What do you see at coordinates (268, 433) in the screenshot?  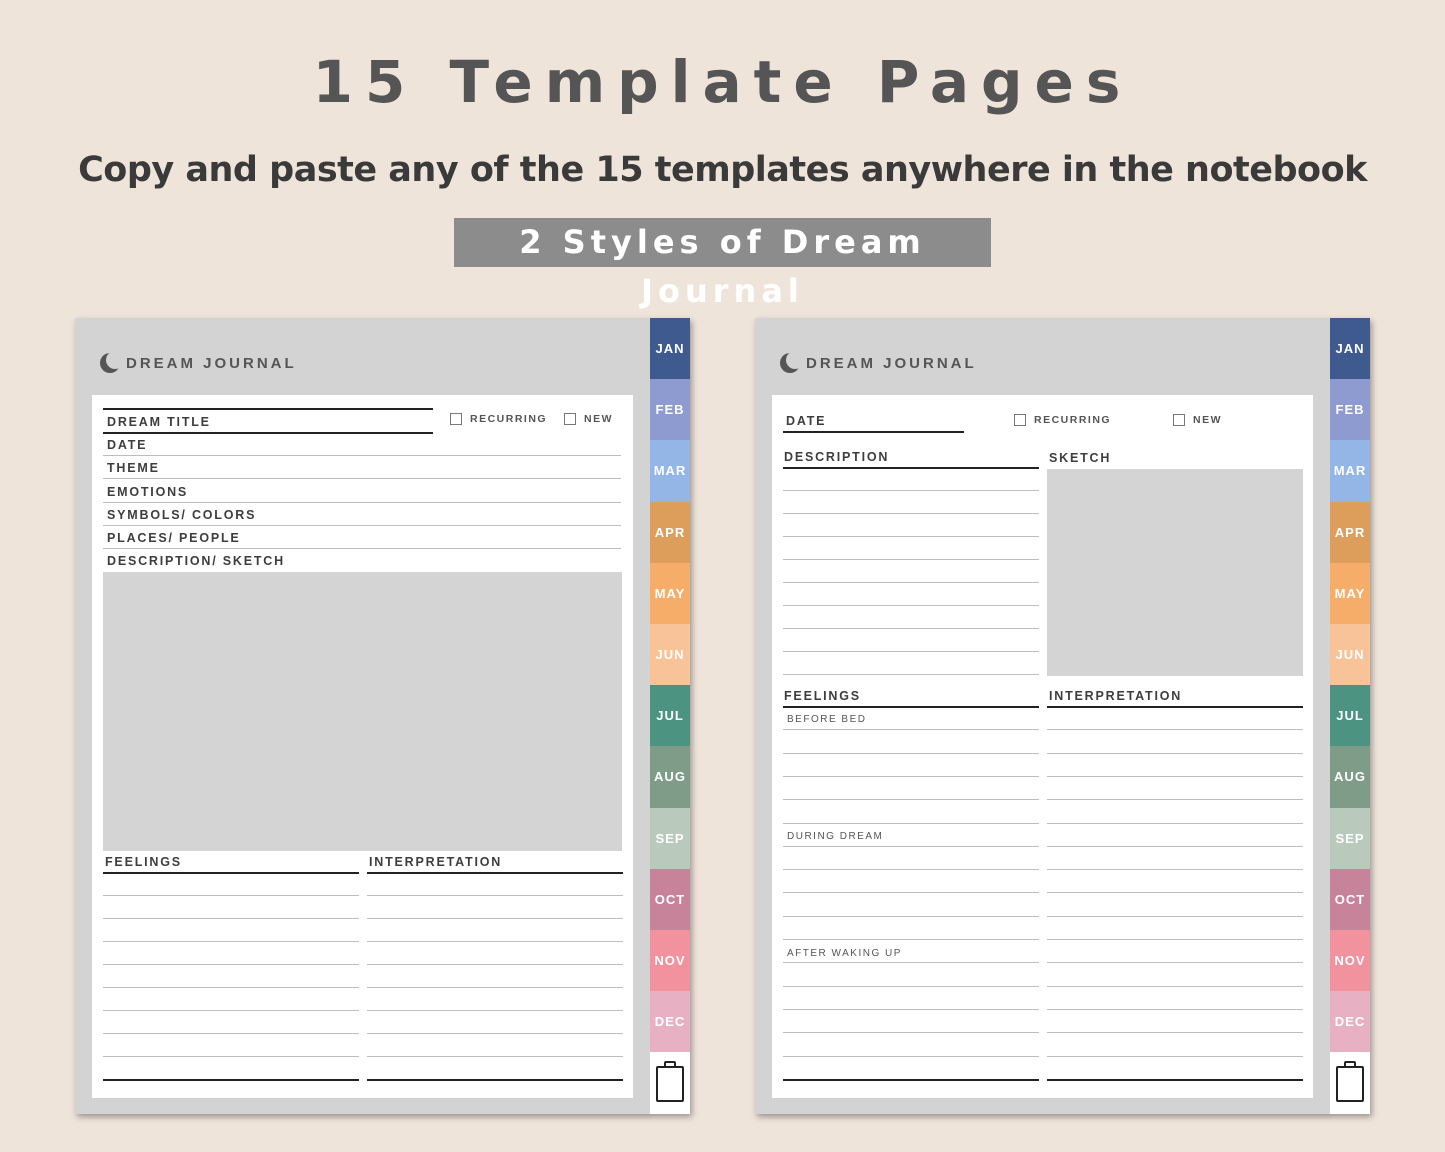 I see `dream-title-line` at bounding box center [268, 433].